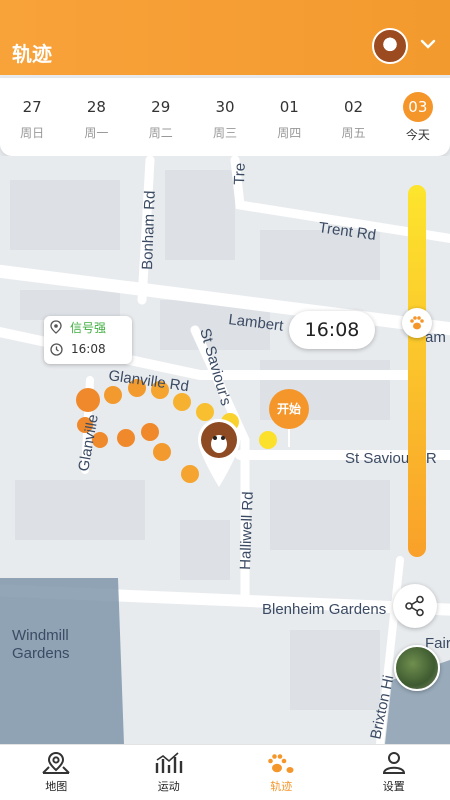  I want to click on date-item: 02 周五, so click(354, 117).